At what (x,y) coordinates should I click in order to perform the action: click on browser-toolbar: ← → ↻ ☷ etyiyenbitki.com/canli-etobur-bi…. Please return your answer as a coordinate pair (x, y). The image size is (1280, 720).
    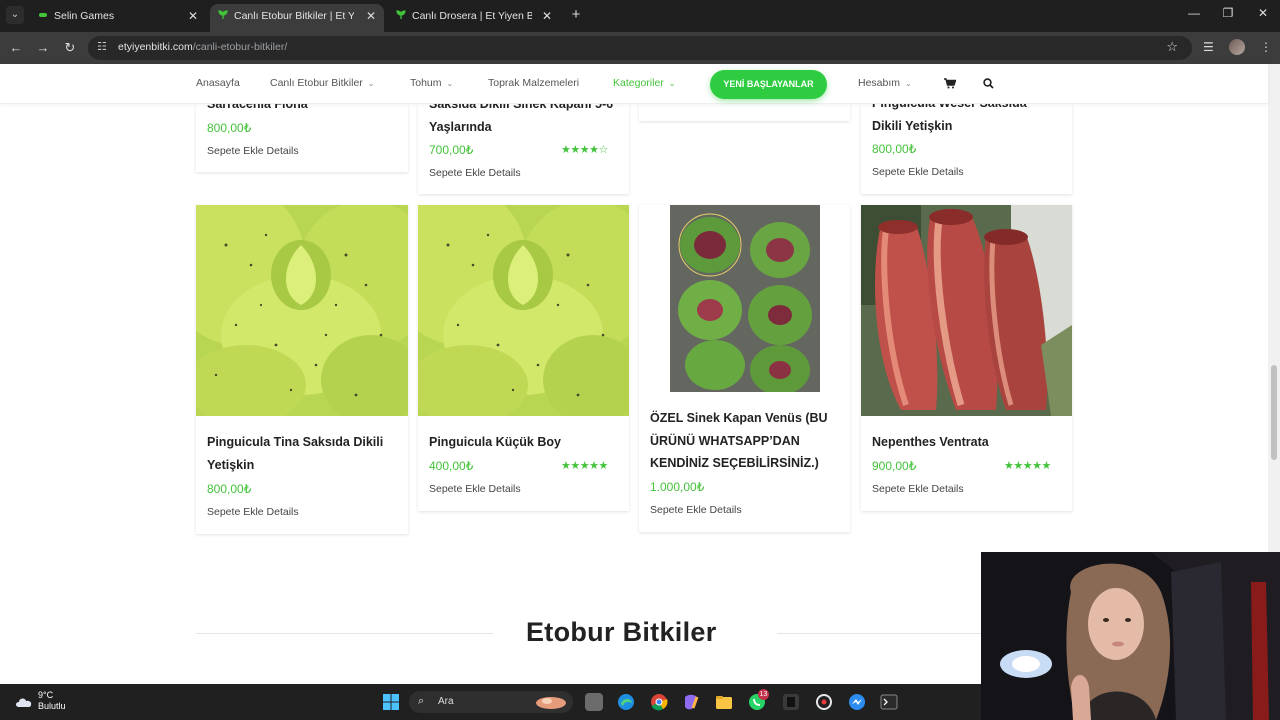
    Looking at the image, I should click on (640, 48).